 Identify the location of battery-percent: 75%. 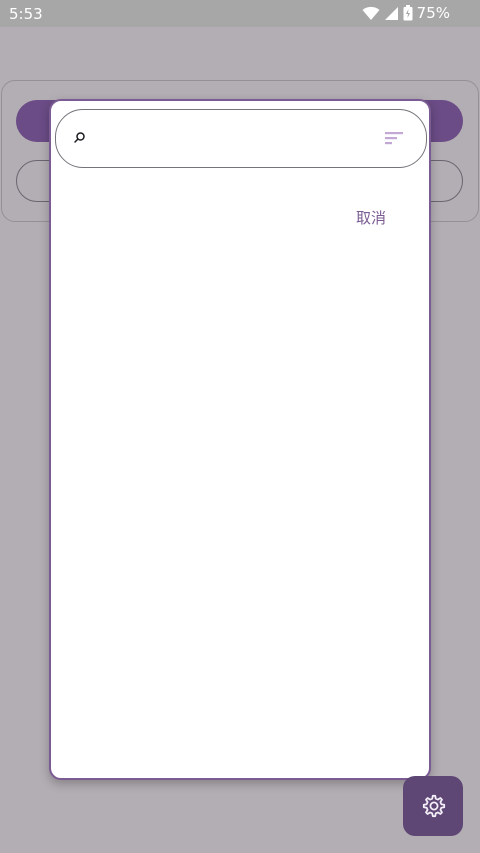
(433, 13).